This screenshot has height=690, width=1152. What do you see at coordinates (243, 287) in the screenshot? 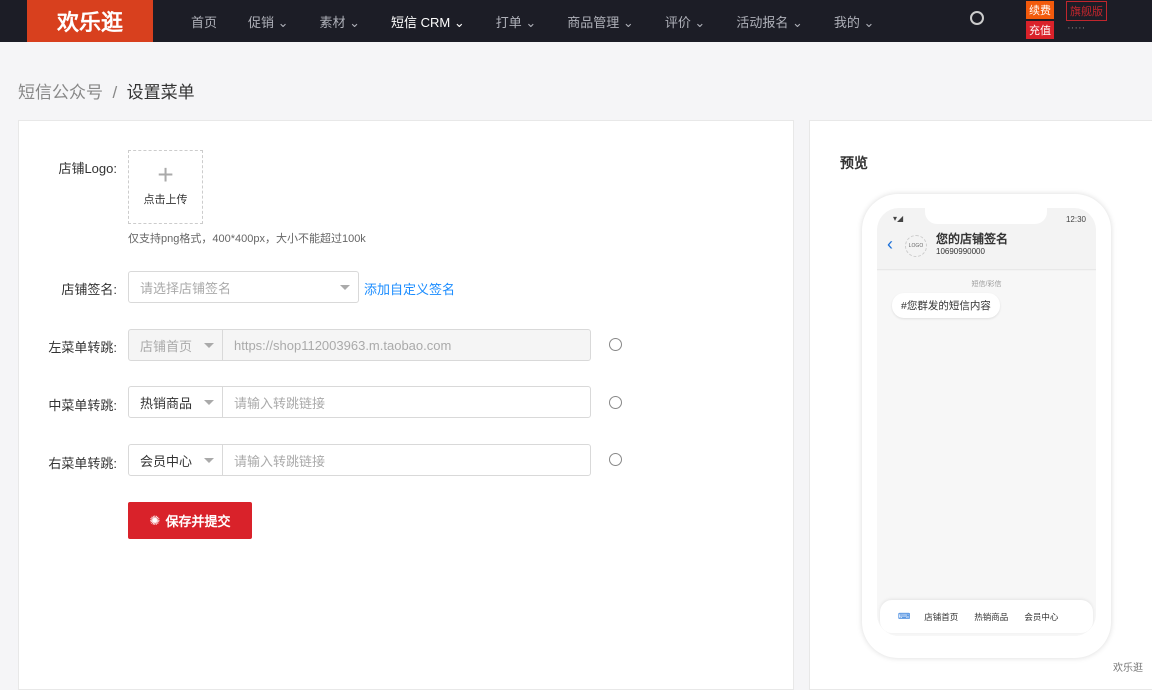
I see `sign-select: 请选择店铺签名` at bounding box center [243, 287].